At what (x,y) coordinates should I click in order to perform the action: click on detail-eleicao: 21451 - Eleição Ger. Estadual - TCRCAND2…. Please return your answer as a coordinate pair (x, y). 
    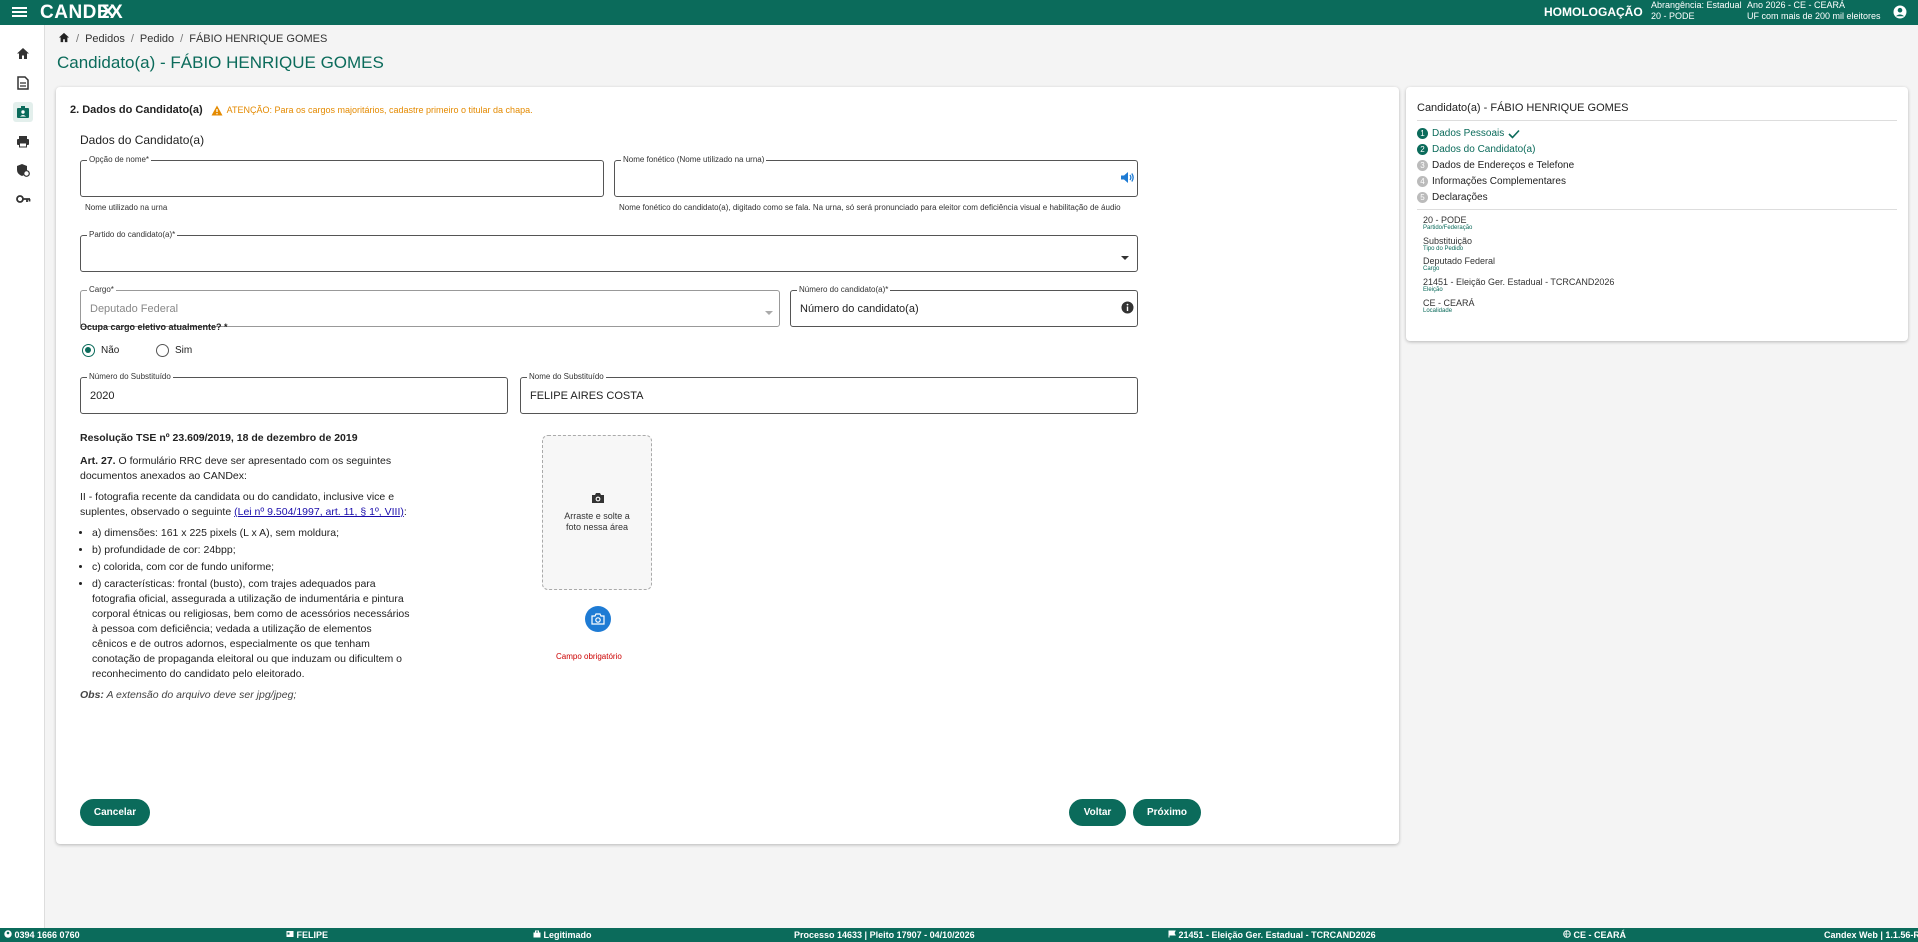
    Looking at the image, I should click on (1518, 285).